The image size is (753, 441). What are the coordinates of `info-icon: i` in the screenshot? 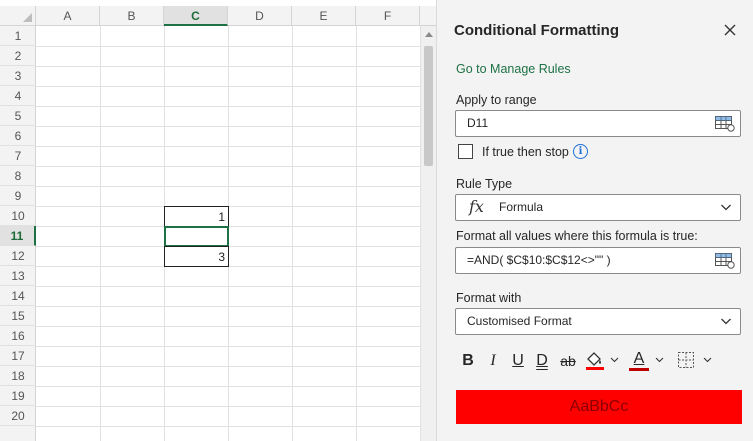 It's located at (580, 151).